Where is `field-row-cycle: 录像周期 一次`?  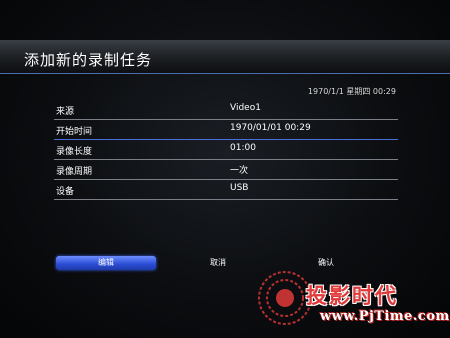 field-row-cycle: 录像周期 一次 is located at coordinates (226, 170).